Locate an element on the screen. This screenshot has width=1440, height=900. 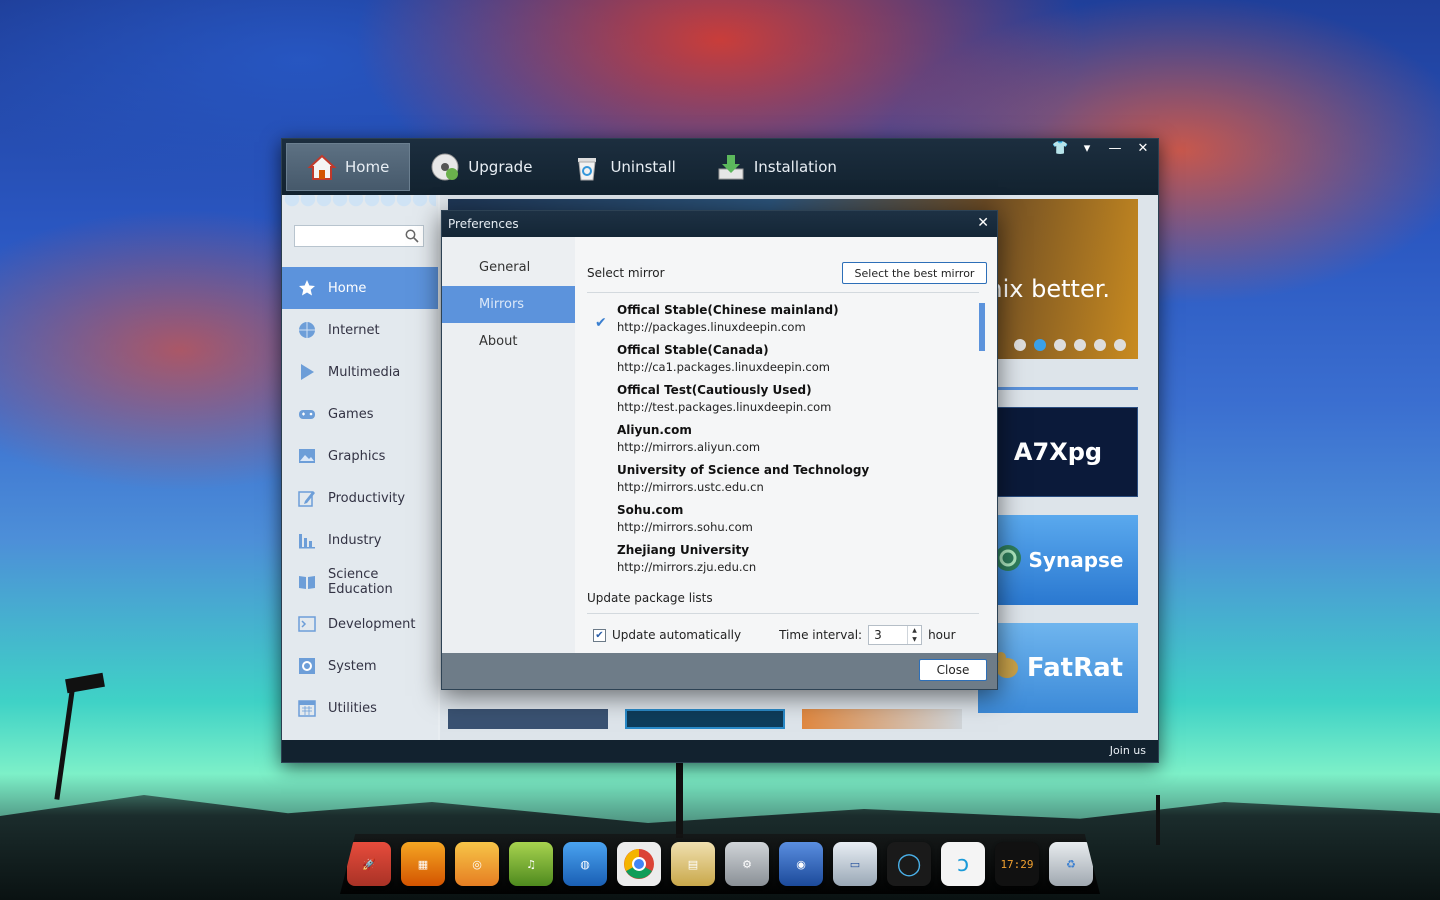
tab-label: Upgrade is located at coordinates (500, 167).